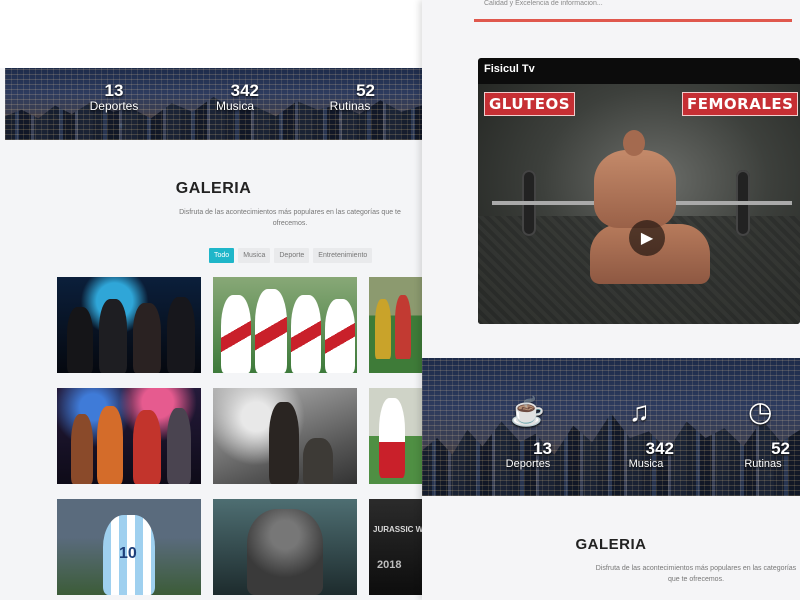 The height and width of the screenshot is (600, 800). I want to click on movie-title-text: JURASSIC WO, so click(397, 529).